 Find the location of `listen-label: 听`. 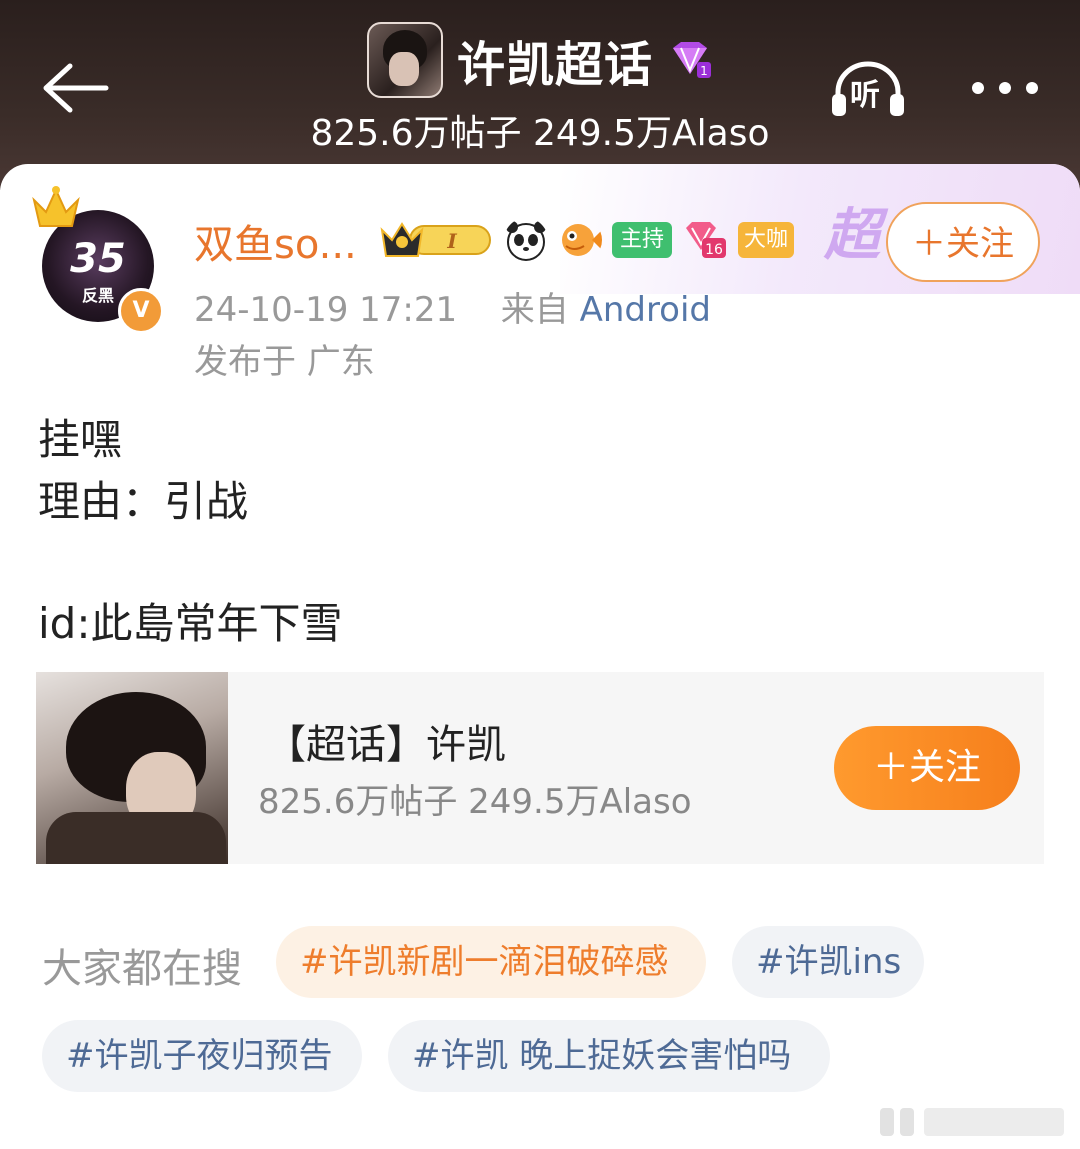

listen-label: 听 is located at coordinates (865, 95).